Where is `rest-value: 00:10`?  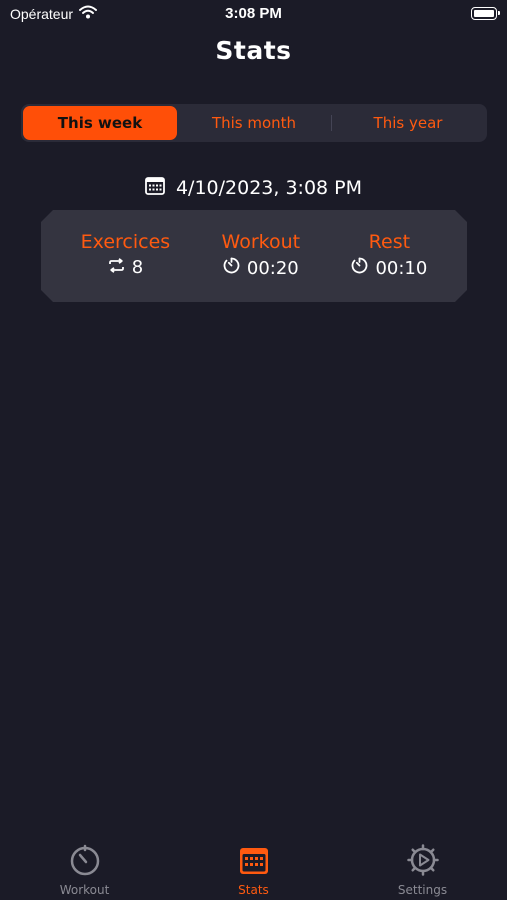
rest-value: 00:10 is located at coordinates (401, 268).